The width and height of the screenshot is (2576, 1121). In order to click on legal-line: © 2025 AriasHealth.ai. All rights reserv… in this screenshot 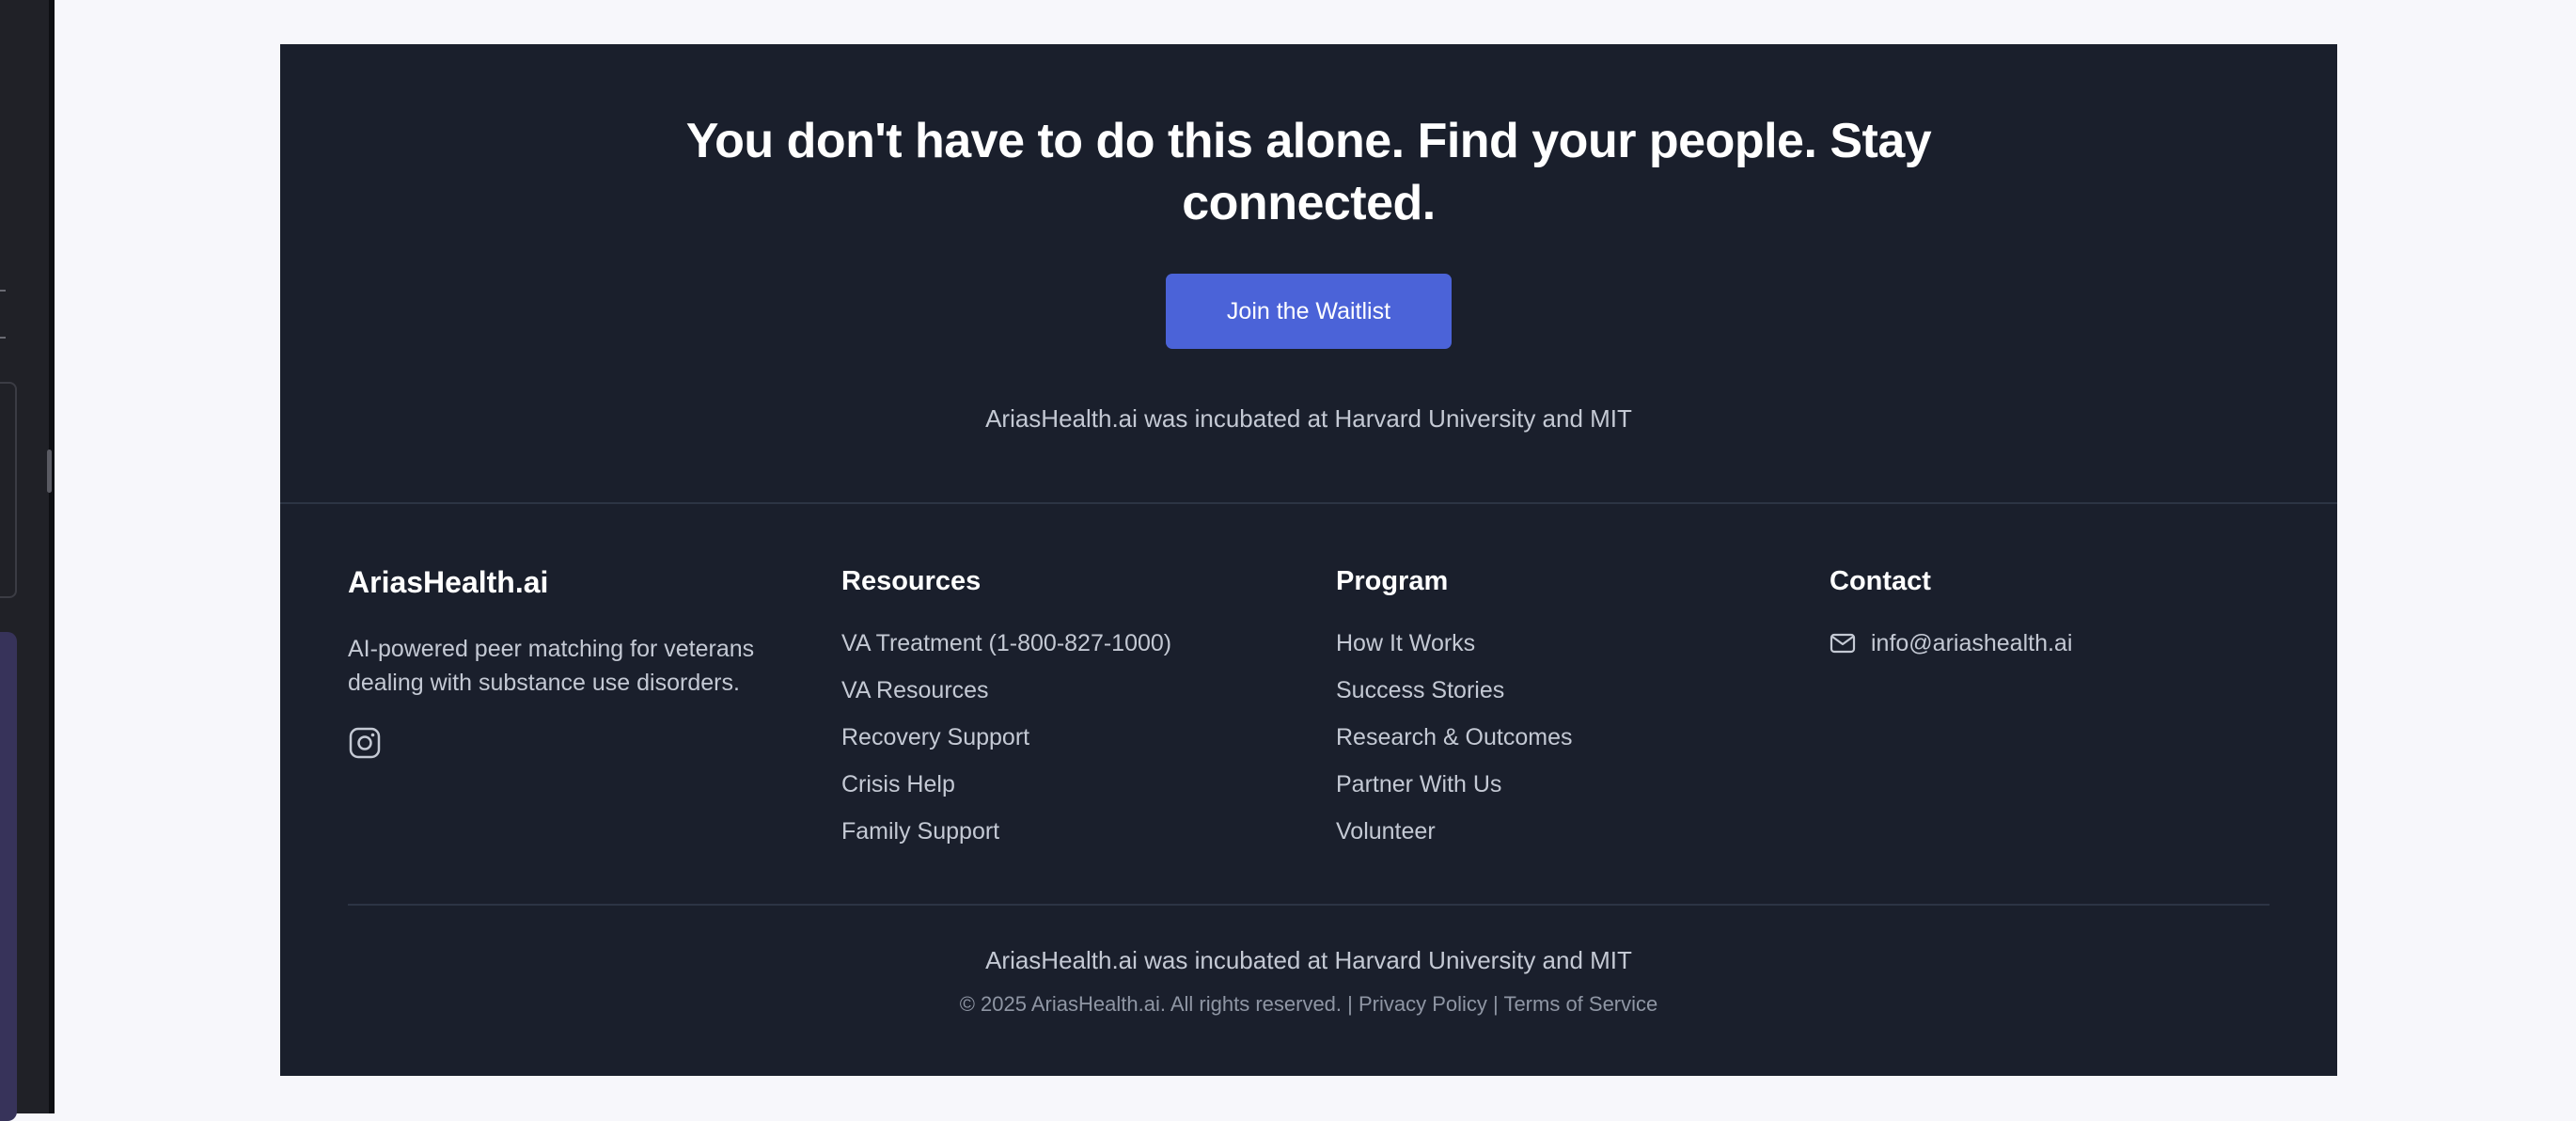, I will do `click(1309, 1004)`.